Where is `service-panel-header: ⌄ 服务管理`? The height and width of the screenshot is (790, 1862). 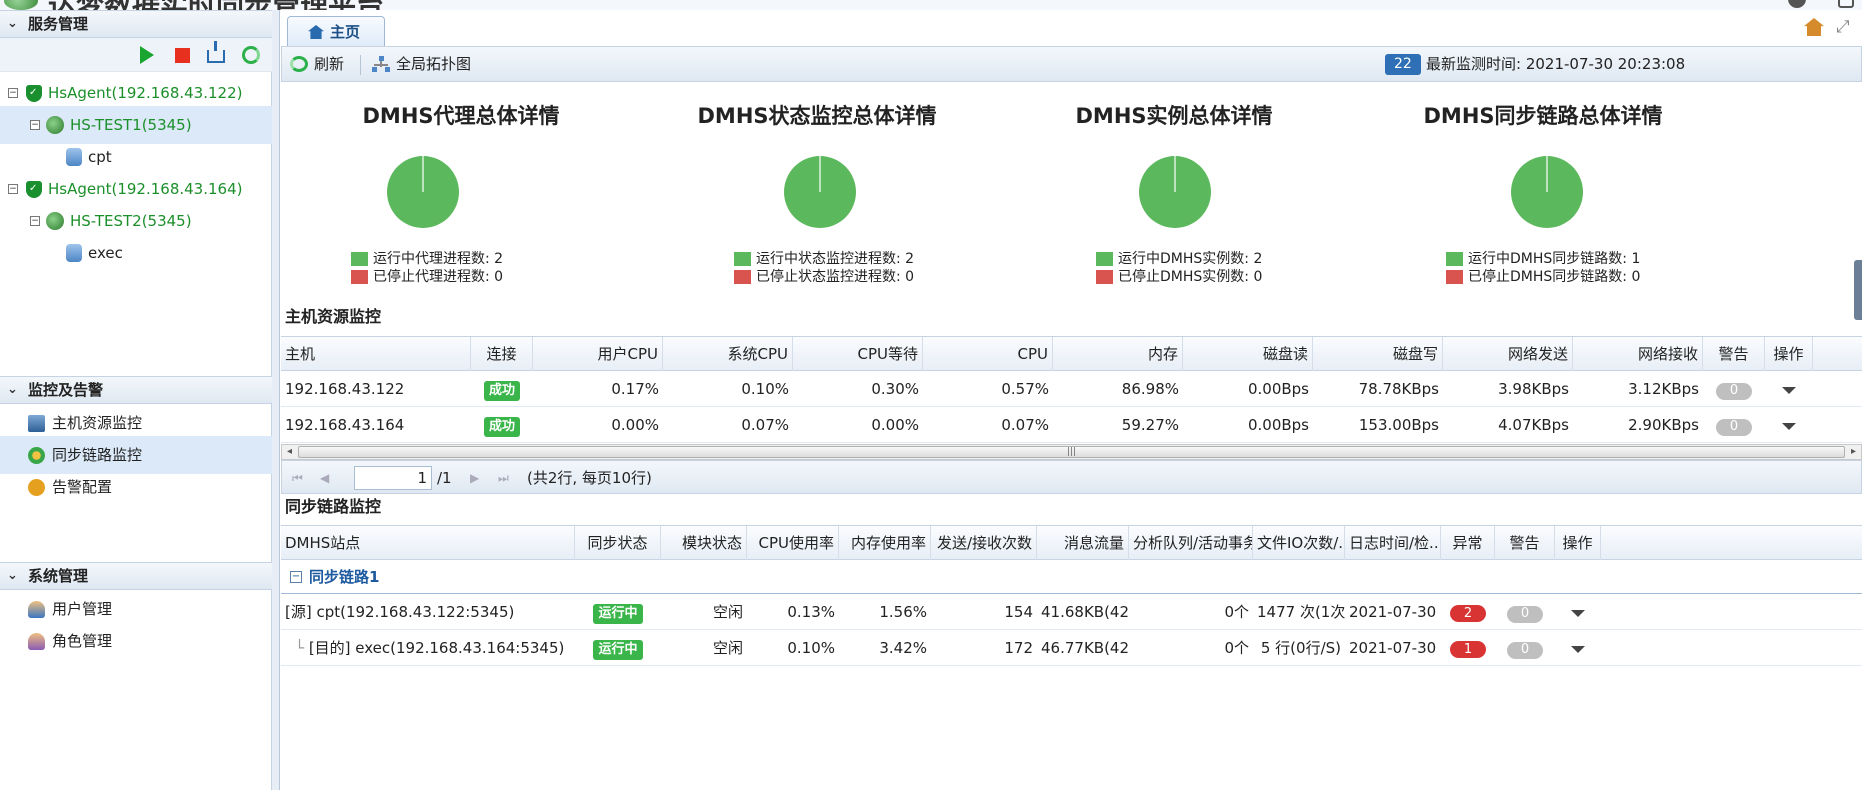 service-panel-header: ⌄ 服务管理 is located at coordinates (136, 24).